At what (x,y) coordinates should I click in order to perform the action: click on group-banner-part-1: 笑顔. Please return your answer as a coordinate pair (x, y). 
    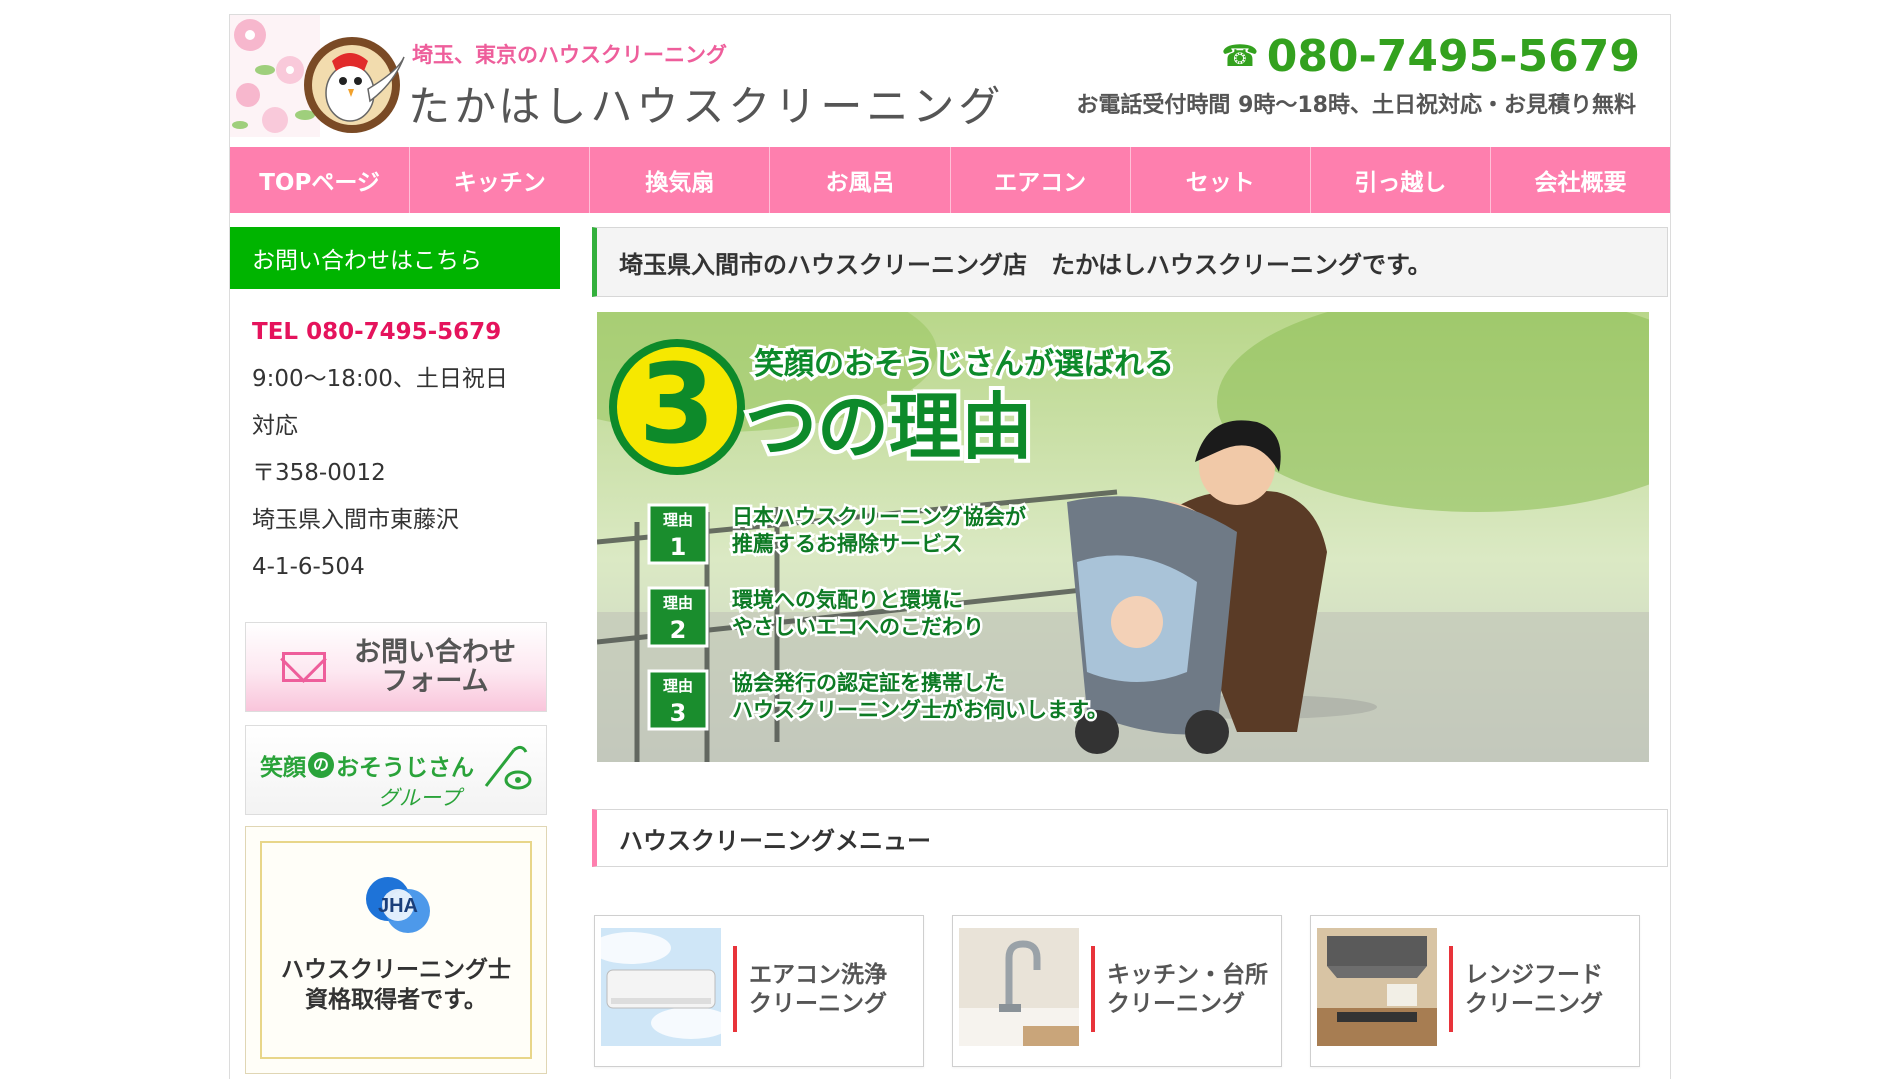
    Looking at the image, I should click on (283, 768).